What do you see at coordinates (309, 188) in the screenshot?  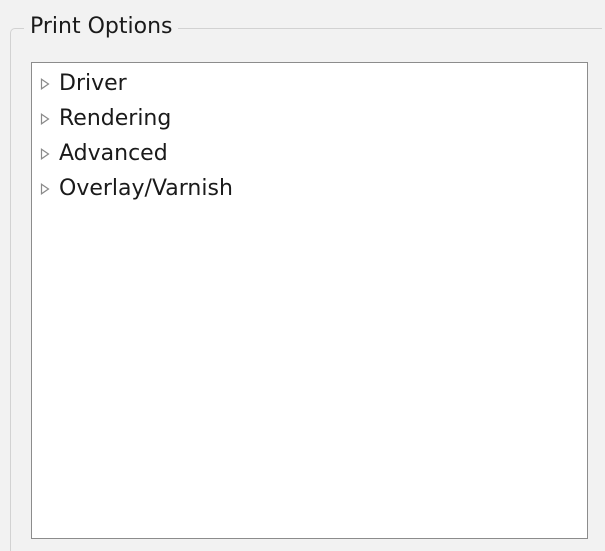 I see `tree-item-overlay-varnish: Overlay/Varnish` at bounding box center [309, 188].